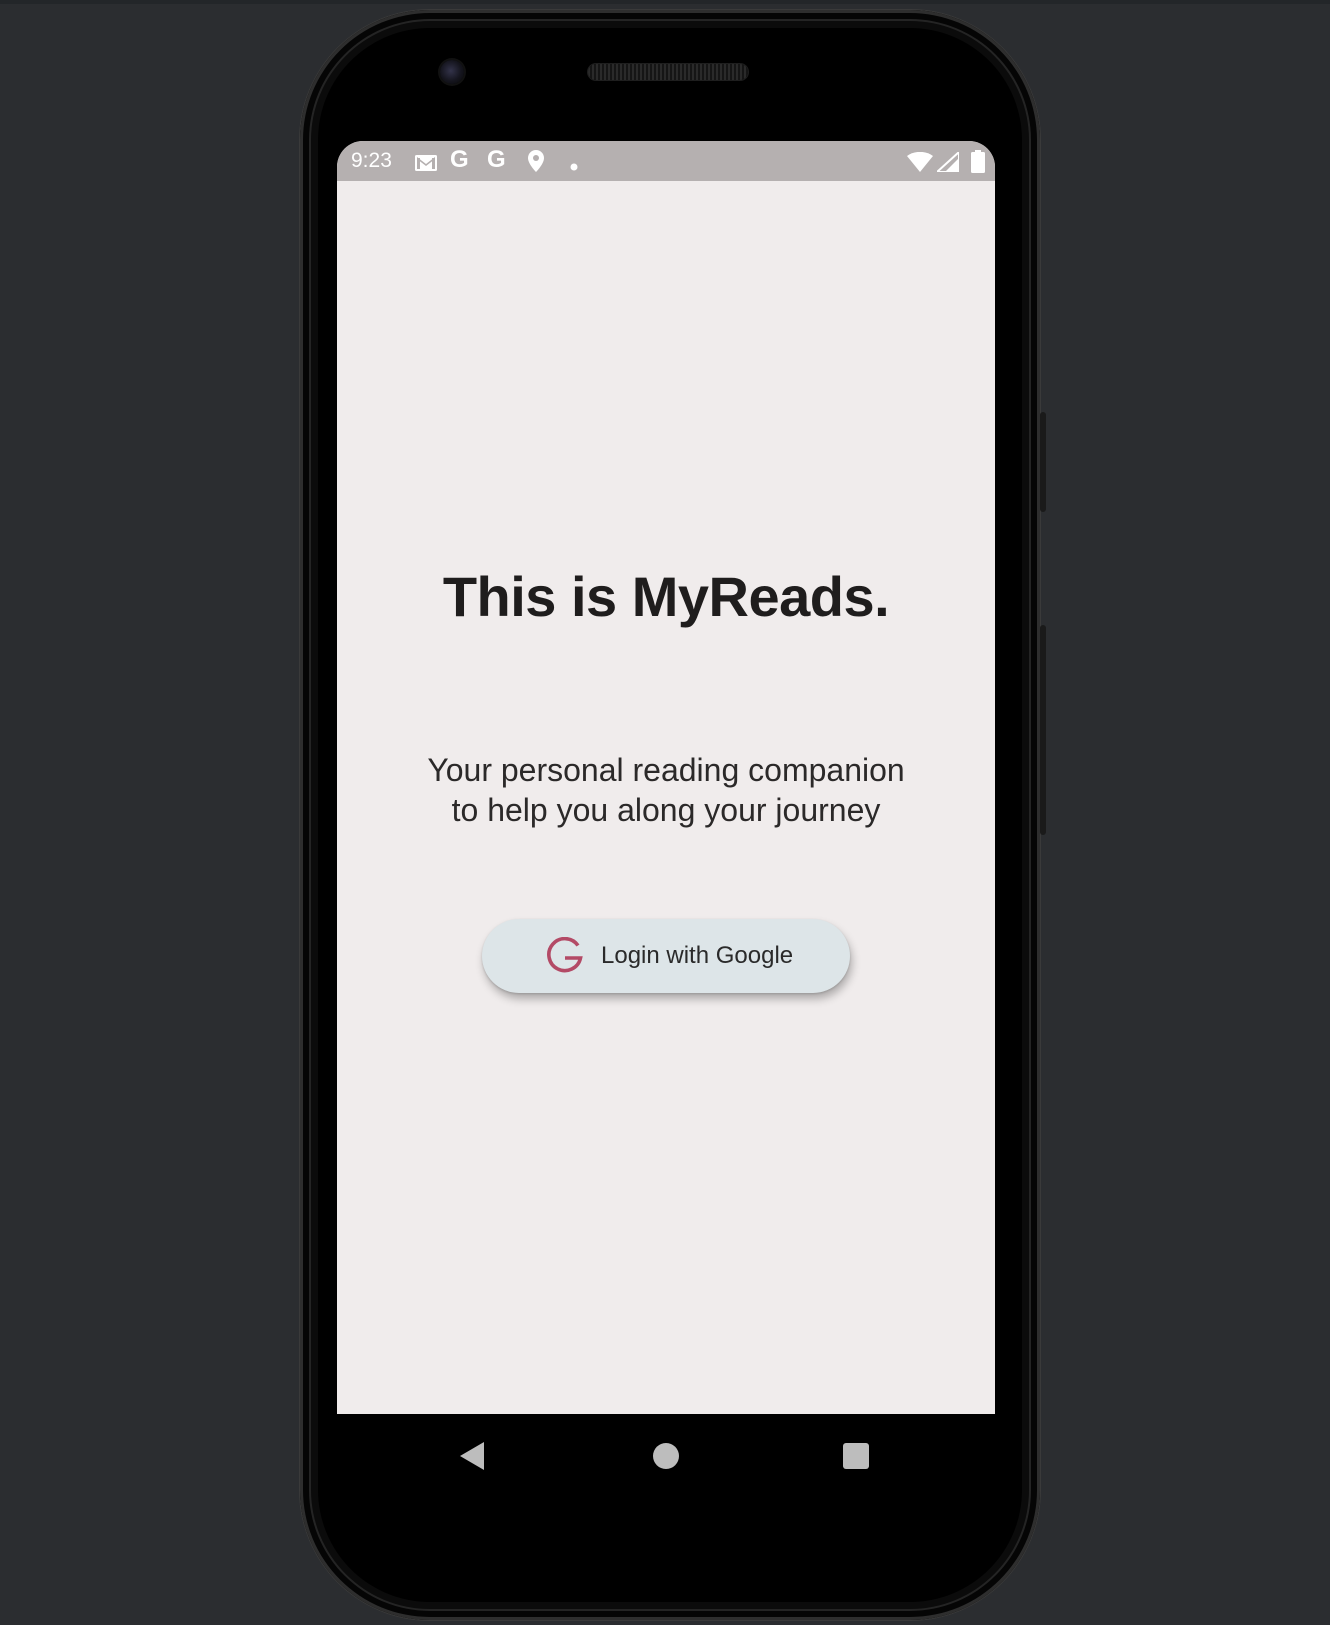 This screenshot has width=1330, height=1625. I want to click on power-button, so click(1043, 462).